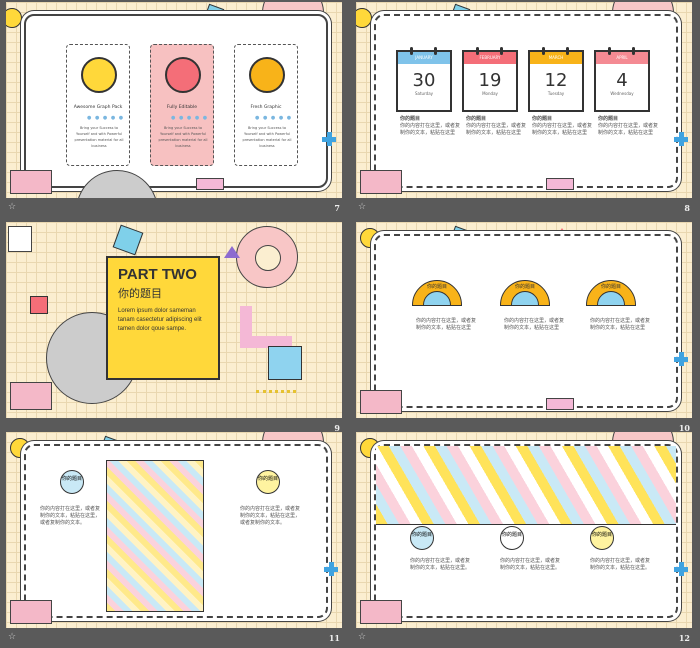  Describe the element at coordinates (20, 239) in the screenshot. I see `white-block-deco` at that location.